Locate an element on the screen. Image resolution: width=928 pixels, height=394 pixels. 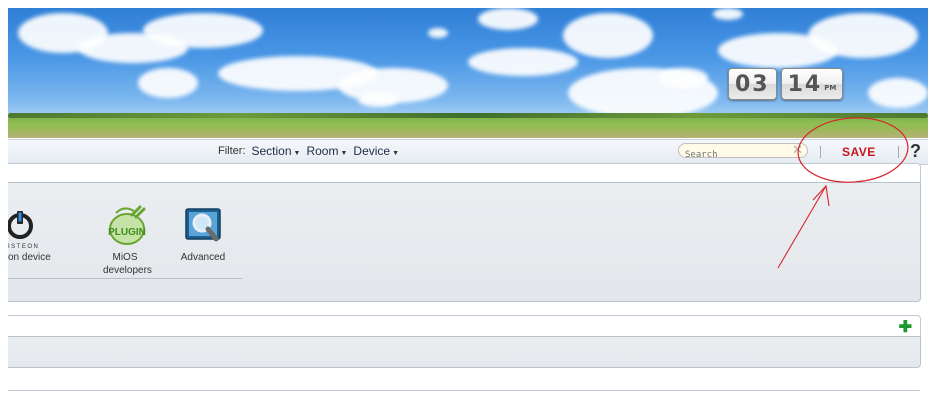
device-list: ISTEON on device PLUGIN MiOS developers is located at coordinates (124, 241).